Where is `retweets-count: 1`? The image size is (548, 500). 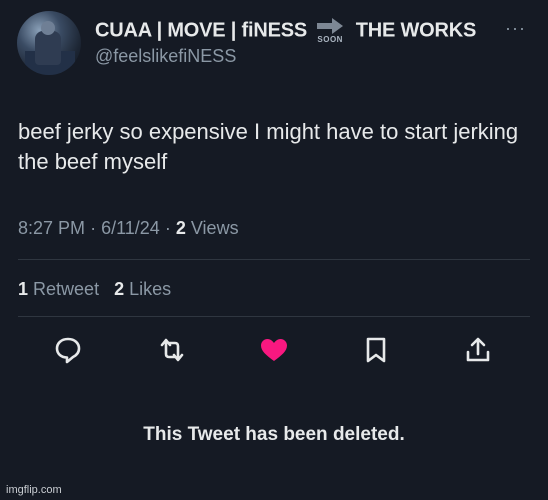
retweets-count: 1 is located at coordinates (23, 289).